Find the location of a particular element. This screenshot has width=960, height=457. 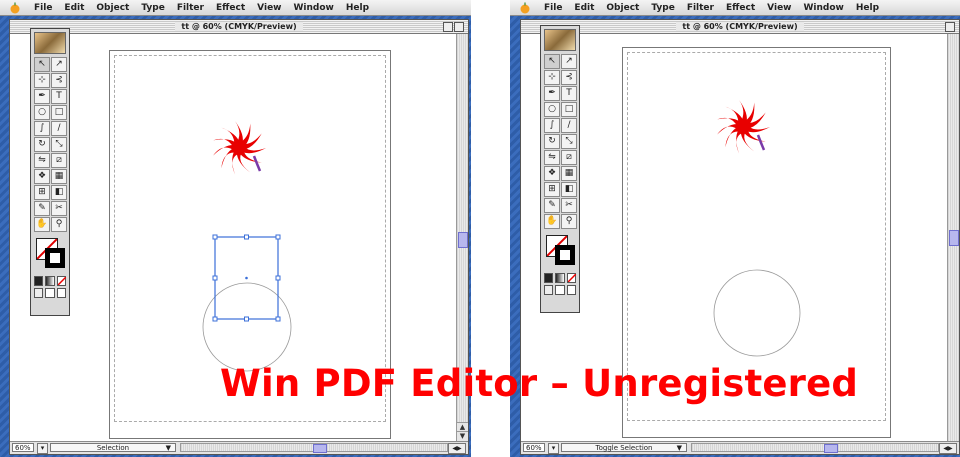

vertical-scrollbar is located at coordinates (953, 237).